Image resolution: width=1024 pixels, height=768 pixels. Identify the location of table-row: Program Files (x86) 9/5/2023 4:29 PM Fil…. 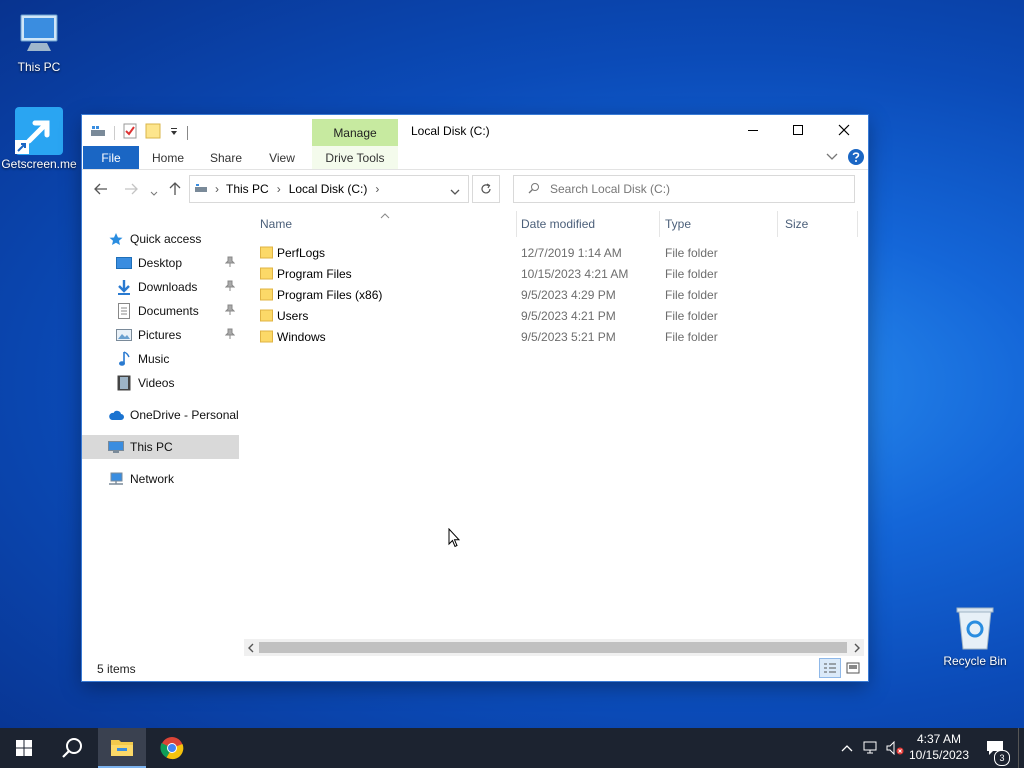
(545, 295).